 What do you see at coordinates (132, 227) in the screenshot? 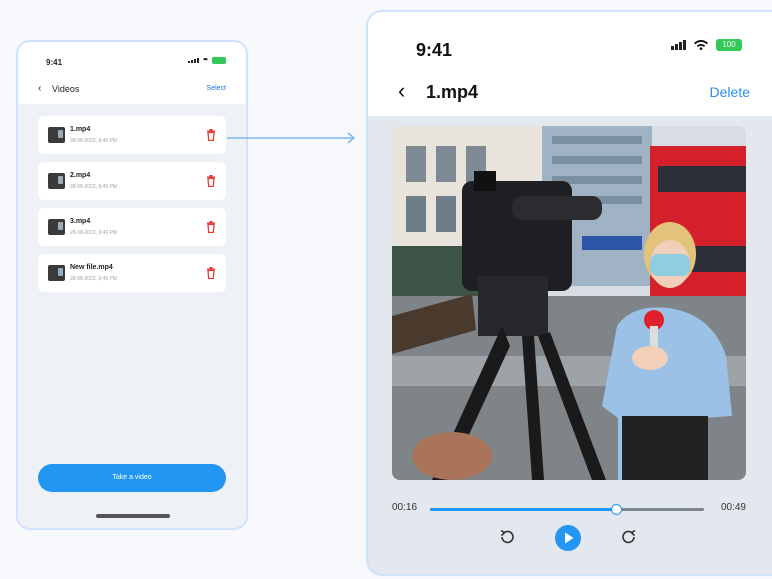
I see `list-item: 3.mp4 28-08-2023, 9:49 PM` at bounding box center [132, 227].